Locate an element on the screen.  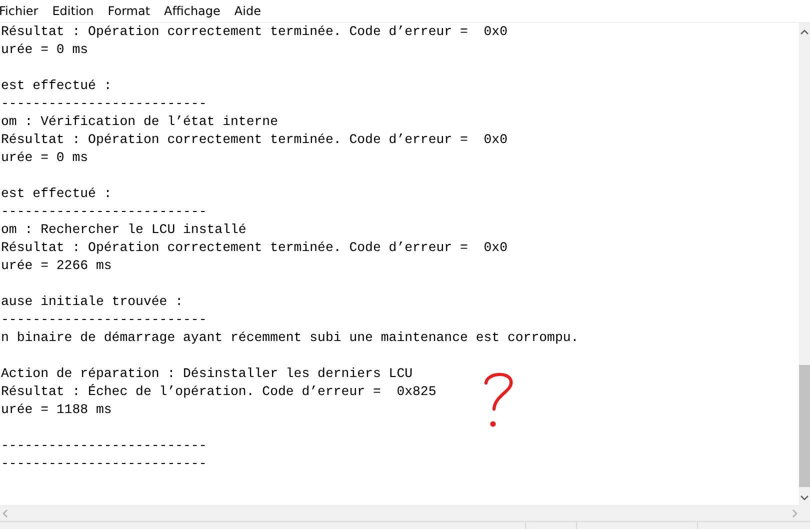
text-line: urée = 1188 ms is located at coordinates (56, 410).